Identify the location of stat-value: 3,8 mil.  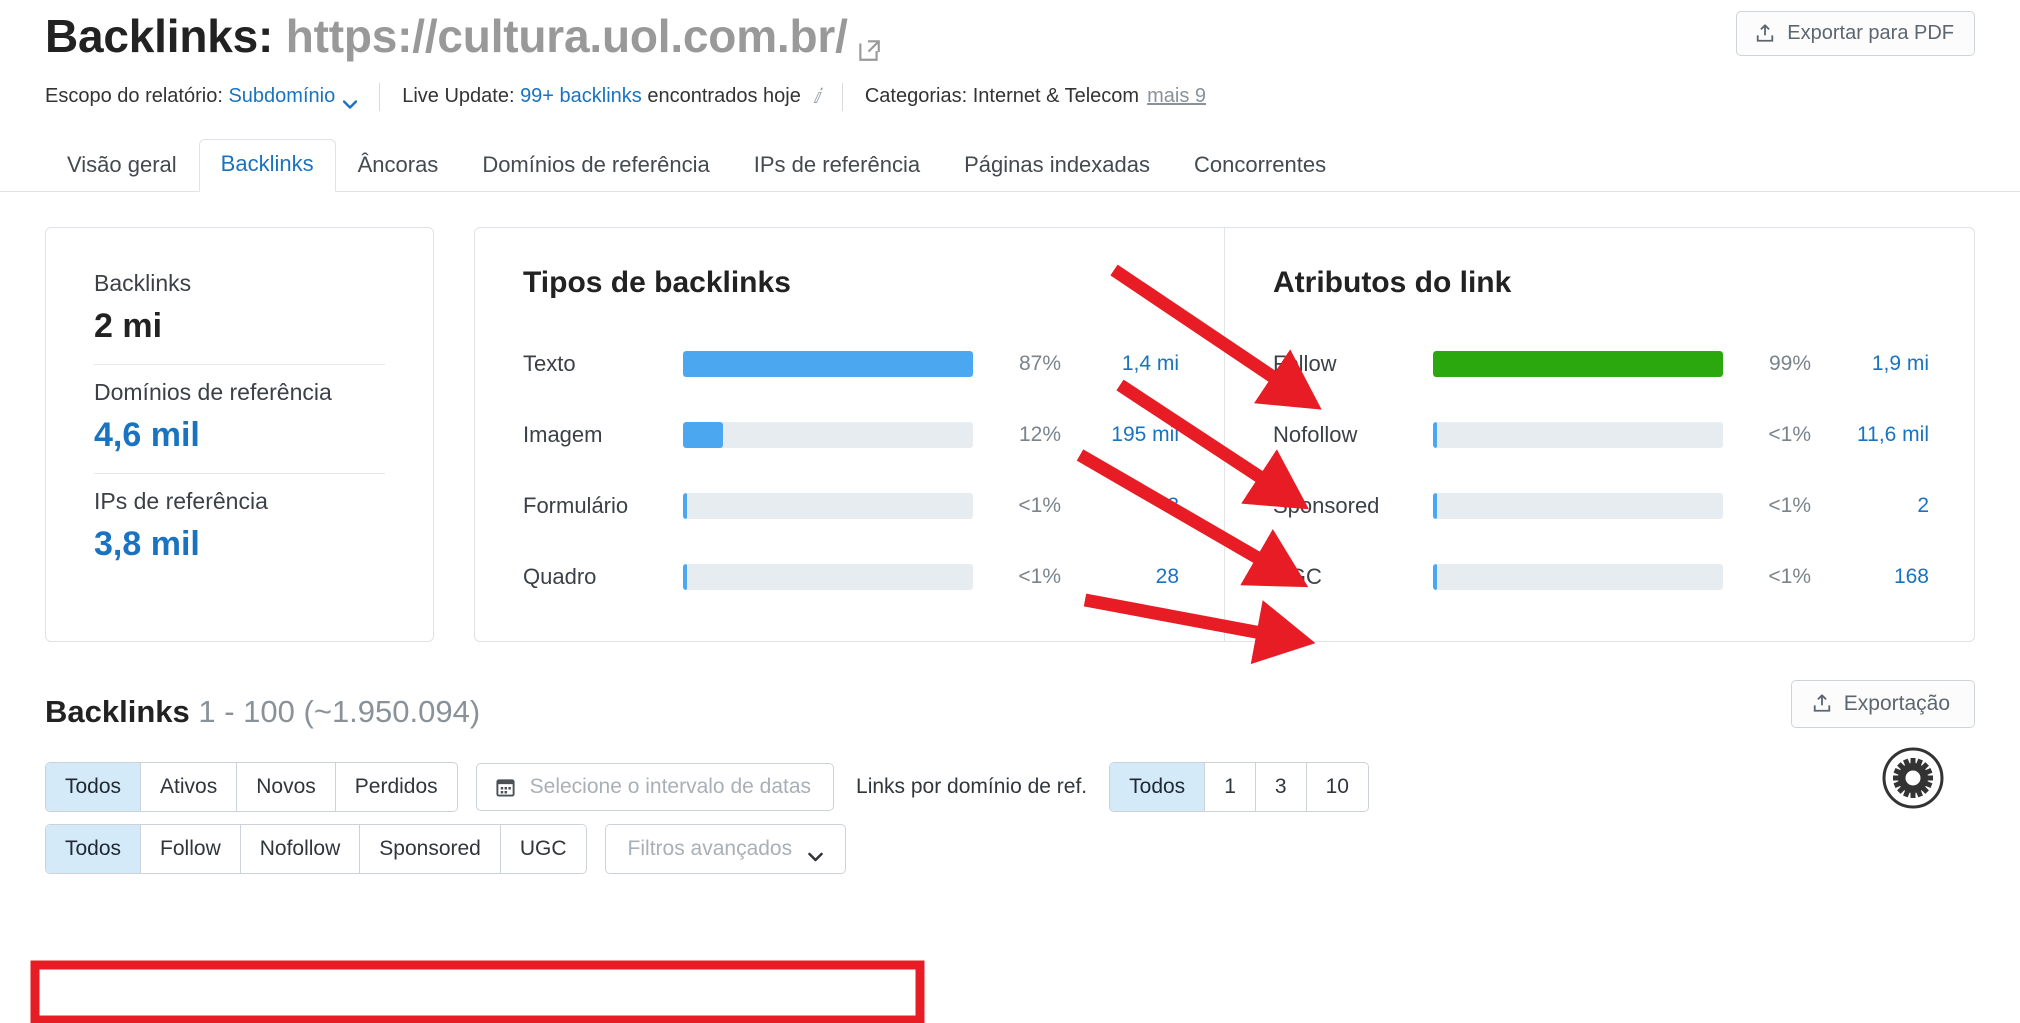
(239, 544).